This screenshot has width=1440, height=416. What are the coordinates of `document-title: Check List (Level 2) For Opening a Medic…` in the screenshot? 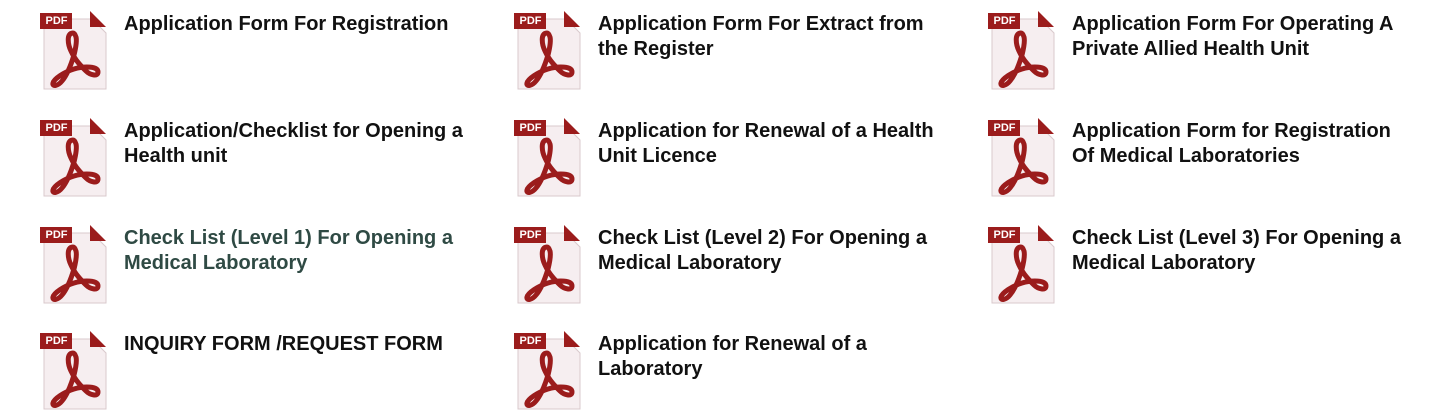 It's located at (768, 251).